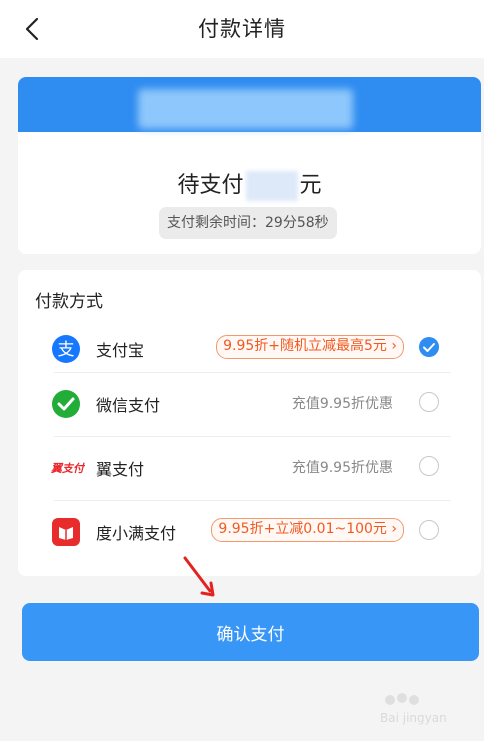  I want to click on page-title: 付款详情, so click(242, 29).